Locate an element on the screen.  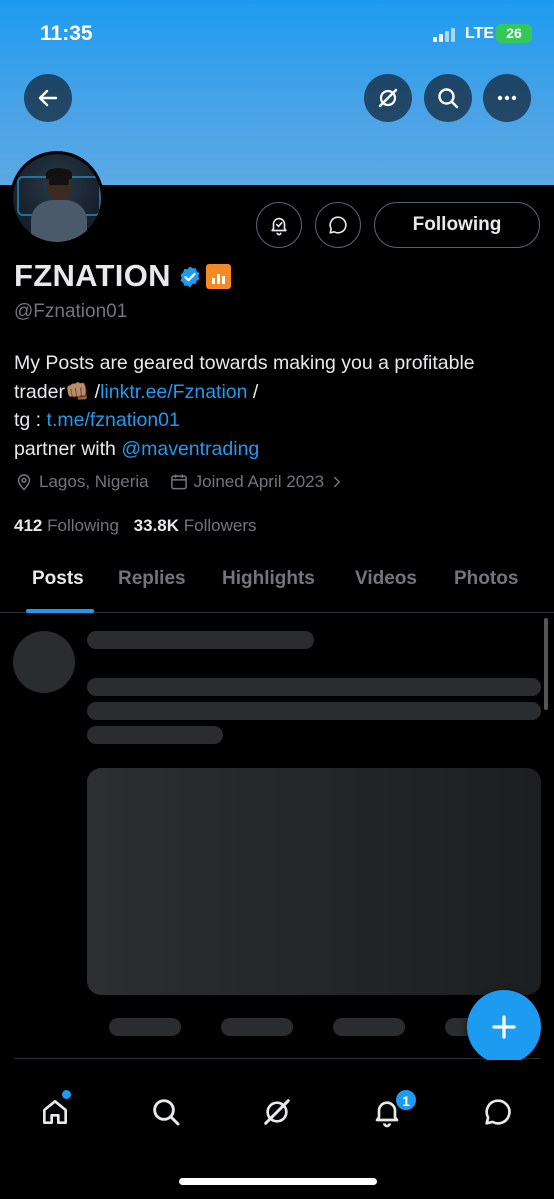
back-arrow-icon is located at coordinates (48, 98).